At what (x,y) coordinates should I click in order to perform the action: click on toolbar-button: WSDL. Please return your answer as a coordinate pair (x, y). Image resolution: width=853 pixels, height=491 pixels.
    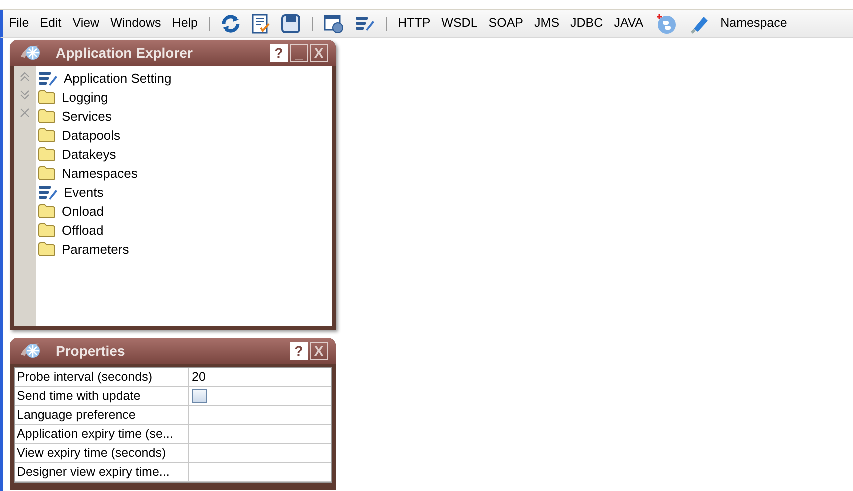
    Looking at the image, I should click on (460, 23).